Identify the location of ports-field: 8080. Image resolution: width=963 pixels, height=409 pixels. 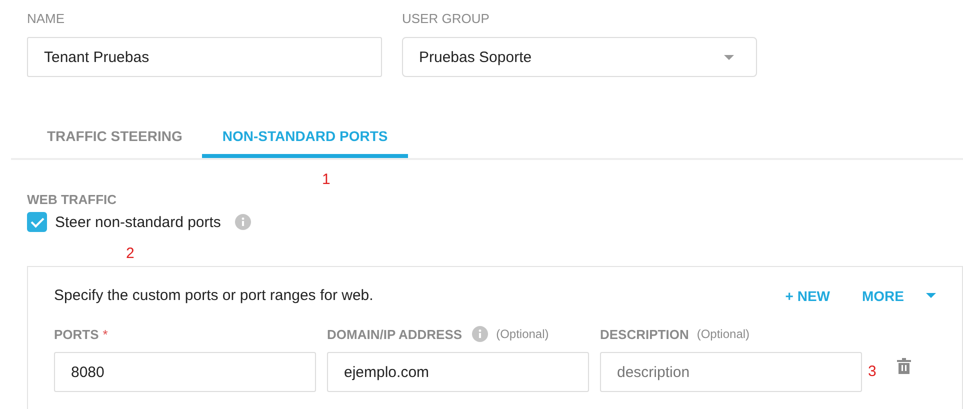
(185, 372).